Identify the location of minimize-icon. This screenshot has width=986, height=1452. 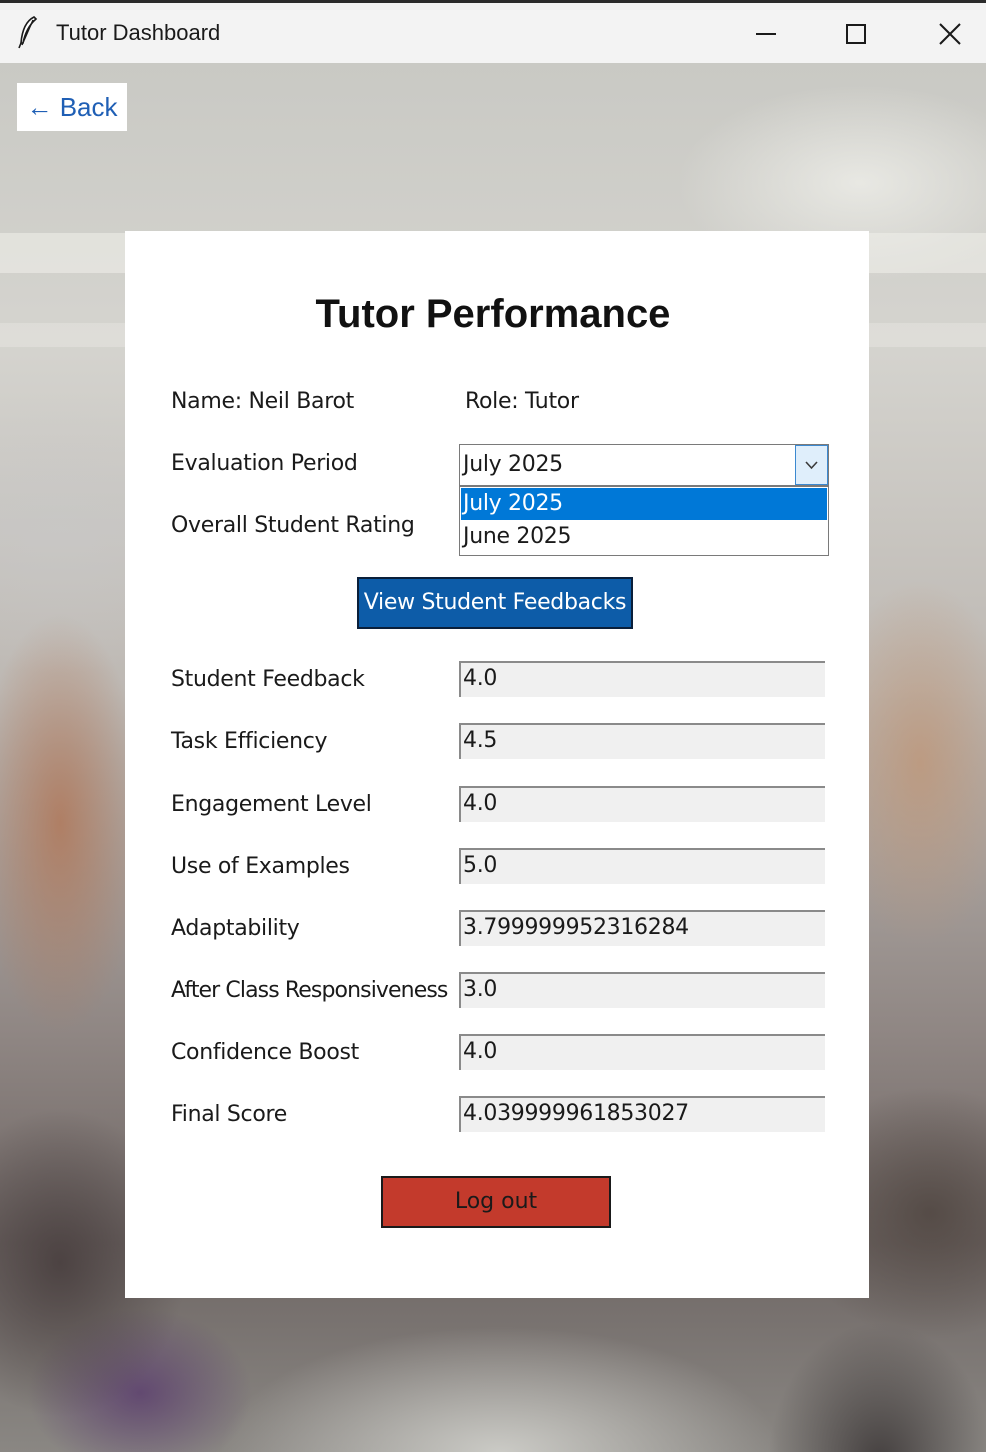
(766, 34).